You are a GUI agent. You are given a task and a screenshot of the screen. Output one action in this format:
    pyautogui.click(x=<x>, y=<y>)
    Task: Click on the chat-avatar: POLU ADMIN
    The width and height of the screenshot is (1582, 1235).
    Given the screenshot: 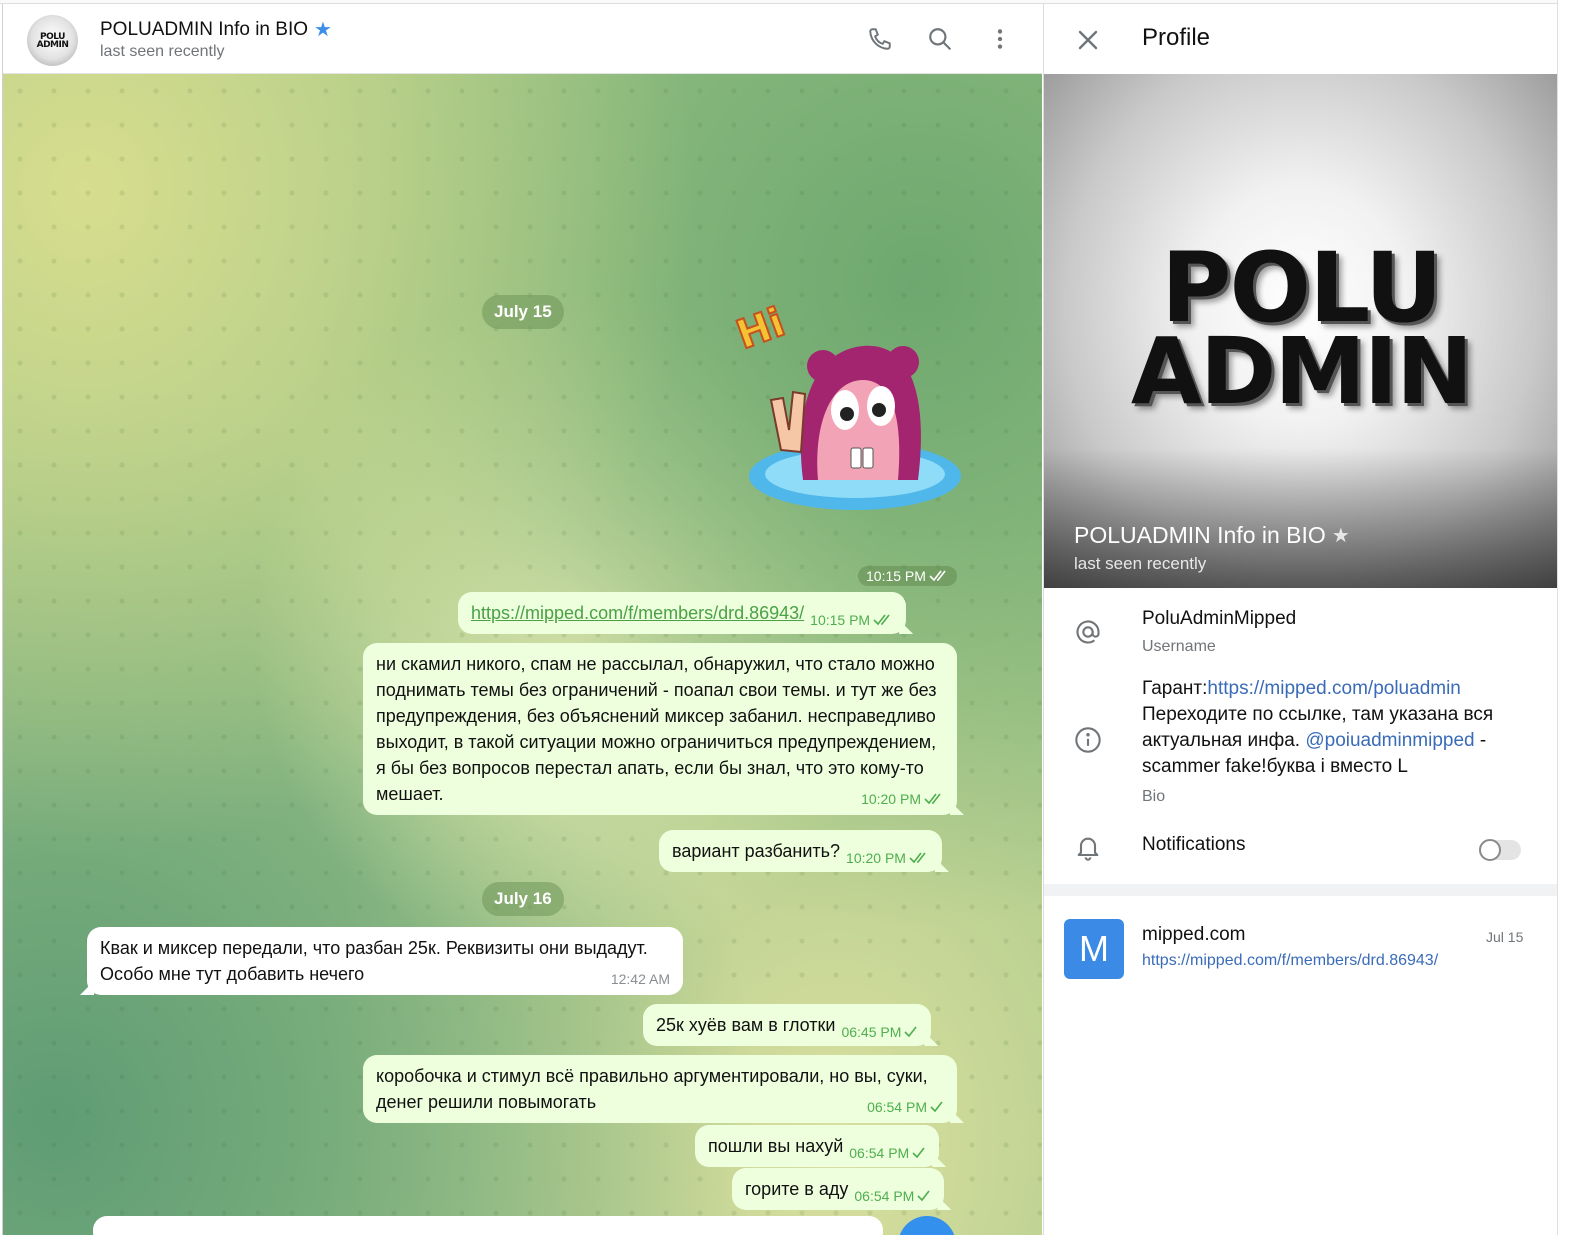 What is the action you would take?
    pyautogui.click(x=52, y=40)
    